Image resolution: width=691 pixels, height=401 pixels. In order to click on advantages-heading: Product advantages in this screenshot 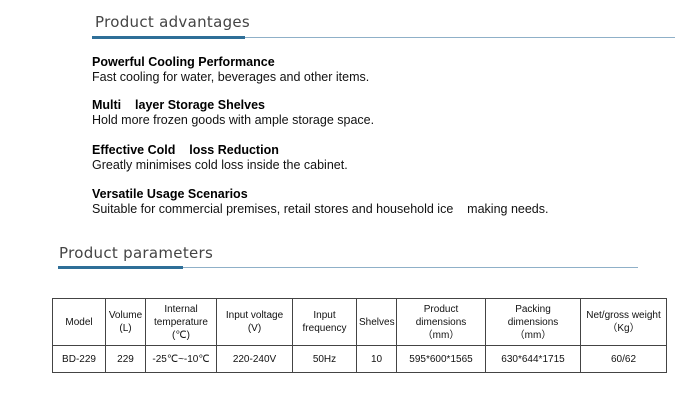, I will do `click(173, 22)`.